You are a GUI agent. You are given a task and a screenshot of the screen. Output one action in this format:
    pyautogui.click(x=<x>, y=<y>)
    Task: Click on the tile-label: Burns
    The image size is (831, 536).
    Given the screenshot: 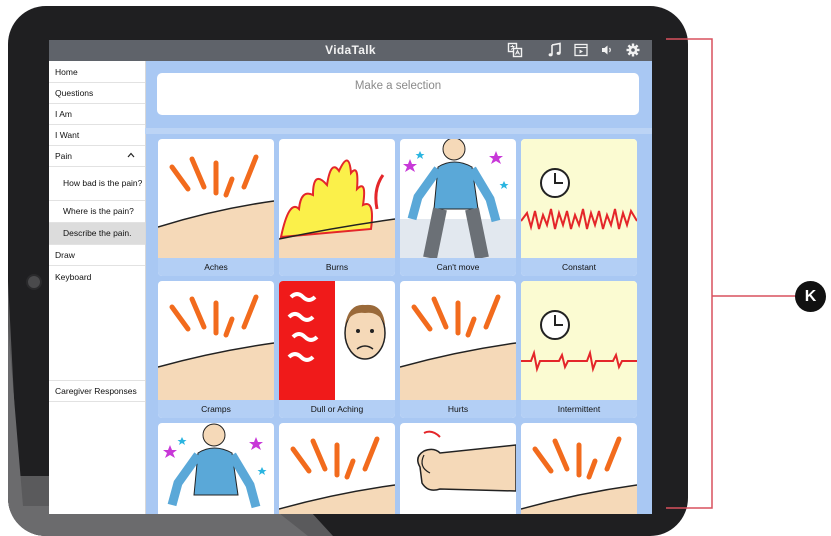 What is the action you would take?
    pyautogui.click(x=337, y=267)
    